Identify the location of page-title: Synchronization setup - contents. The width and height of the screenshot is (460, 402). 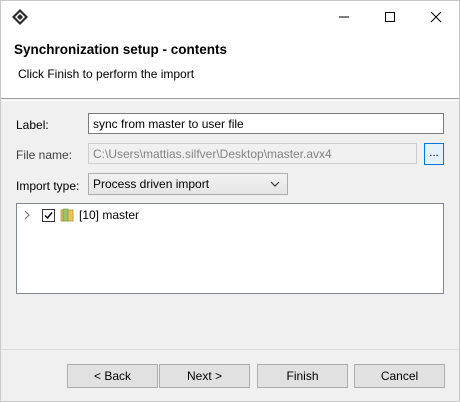
(121, 49).